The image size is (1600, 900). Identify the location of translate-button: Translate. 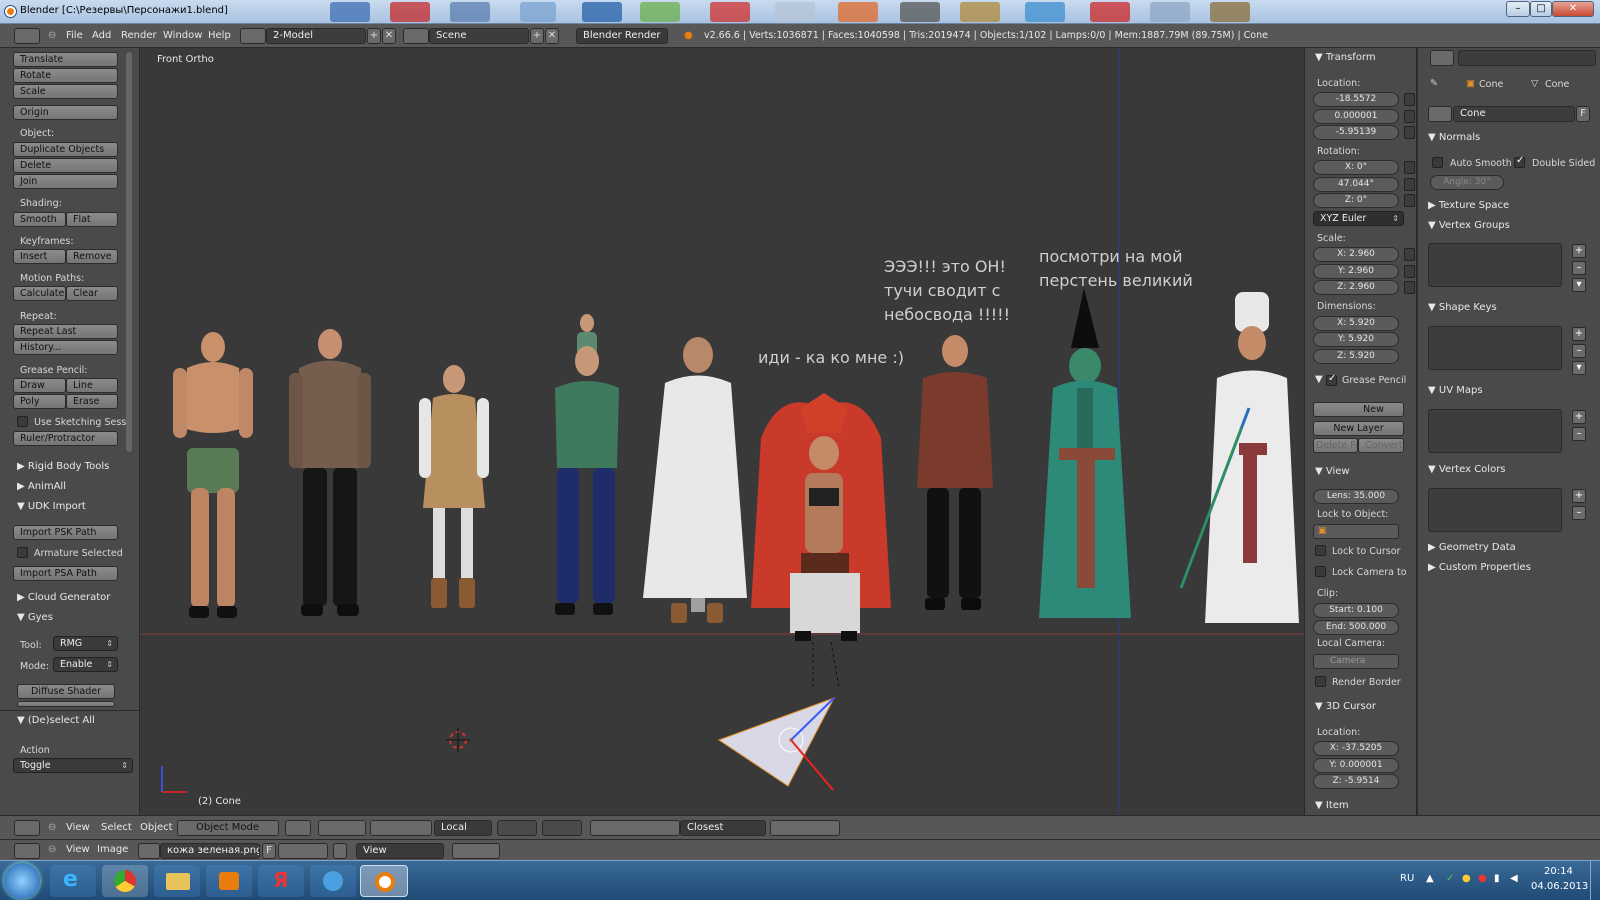
(65, 59).